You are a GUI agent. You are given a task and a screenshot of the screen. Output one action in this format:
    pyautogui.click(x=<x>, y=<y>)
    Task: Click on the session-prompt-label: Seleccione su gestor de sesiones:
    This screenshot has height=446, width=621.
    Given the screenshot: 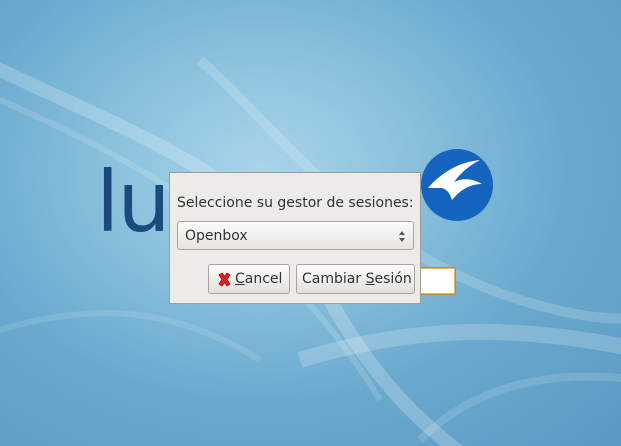 What is the action you would take?
    pyautogui.click(x=295, y=203)
    